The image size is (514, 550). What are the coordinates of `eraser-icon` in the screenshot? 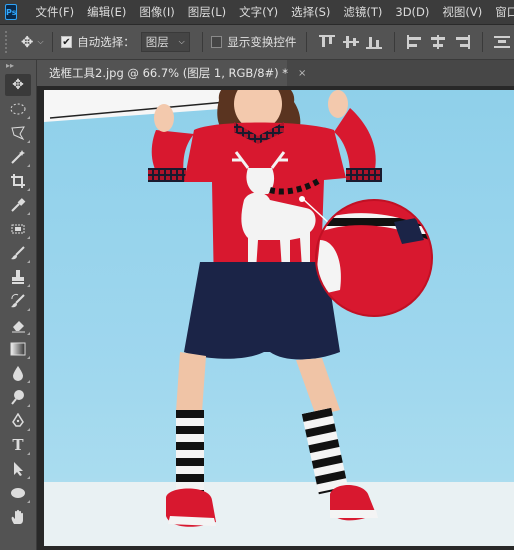 It's located at (18, 325).